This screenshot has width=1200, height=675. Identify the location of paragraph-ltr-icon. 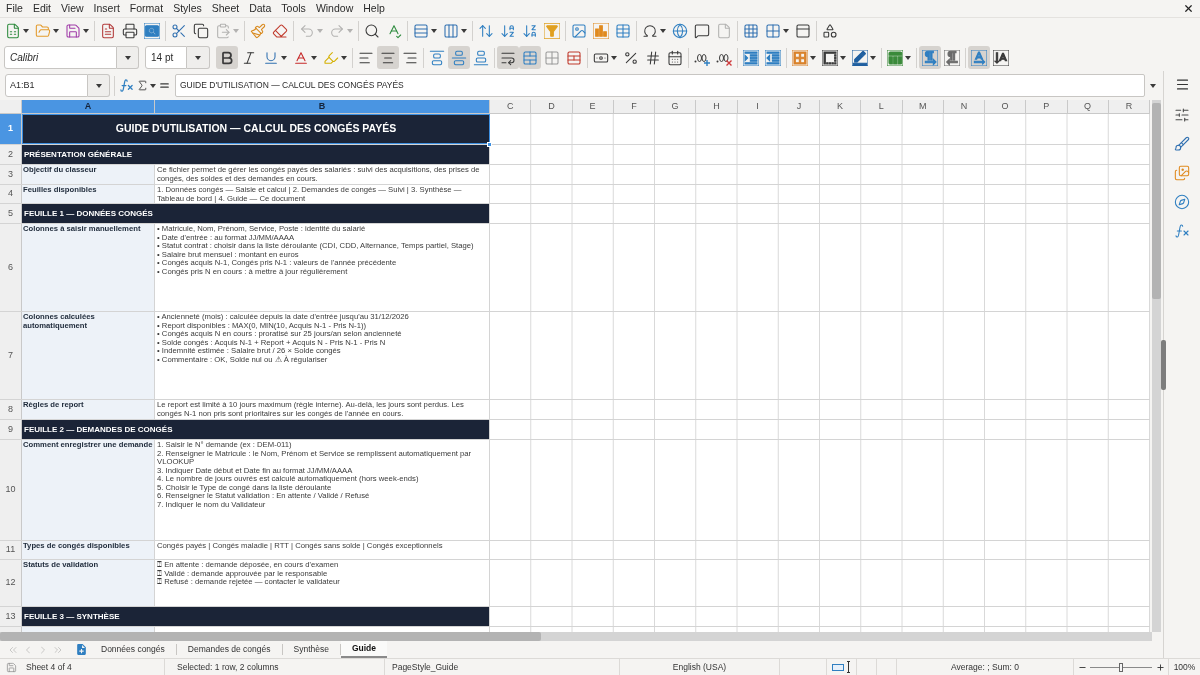
(930, 57).